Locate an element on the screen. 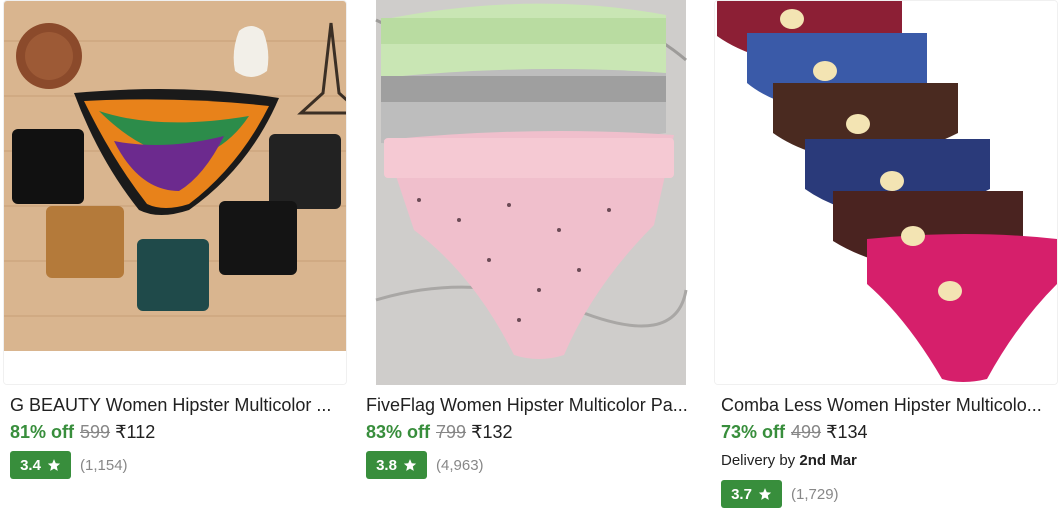 The height and width of the screenshot is (519, 1061). rating-badge: 3.7 is located at coordinates (751, 494).